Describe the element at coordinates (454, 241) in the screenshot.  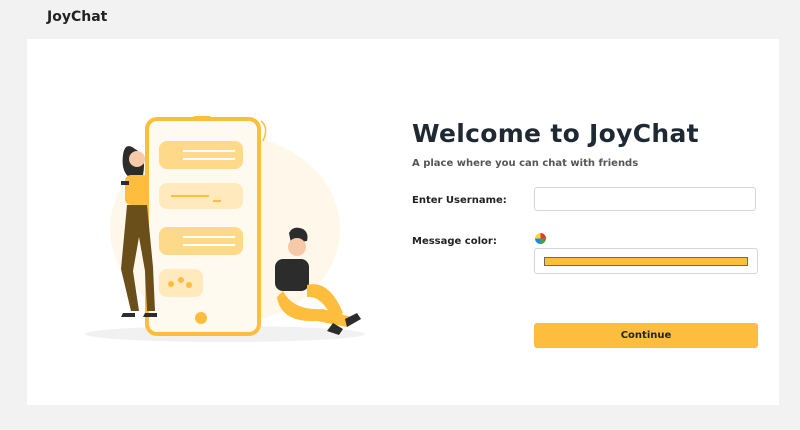
I see `message-color-label: Message color:` at that location.